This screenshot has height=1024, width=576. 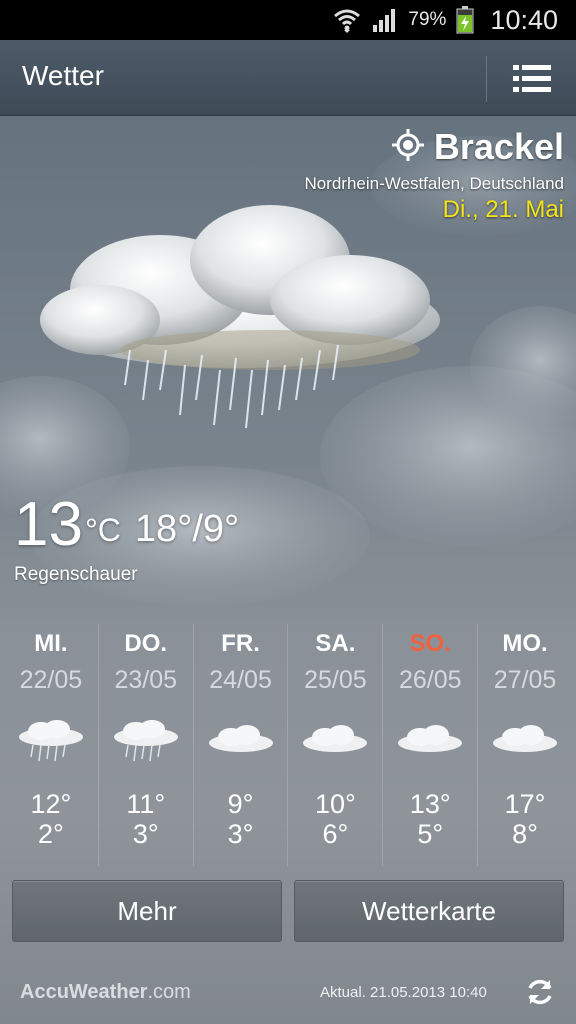 What do you see at coordinates (335, 804) in the screenshot?
I see `day-high: 10°` at bounding box center [335, 804].